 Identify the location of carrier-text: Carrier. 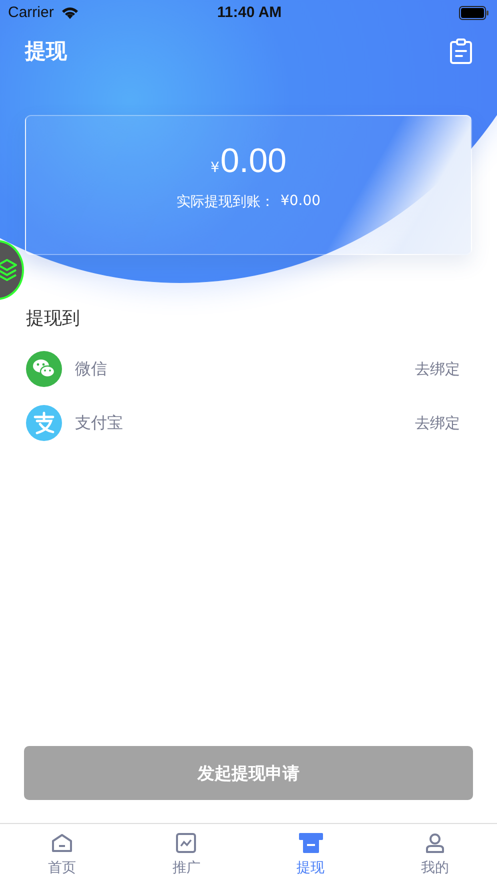
(31, 12).